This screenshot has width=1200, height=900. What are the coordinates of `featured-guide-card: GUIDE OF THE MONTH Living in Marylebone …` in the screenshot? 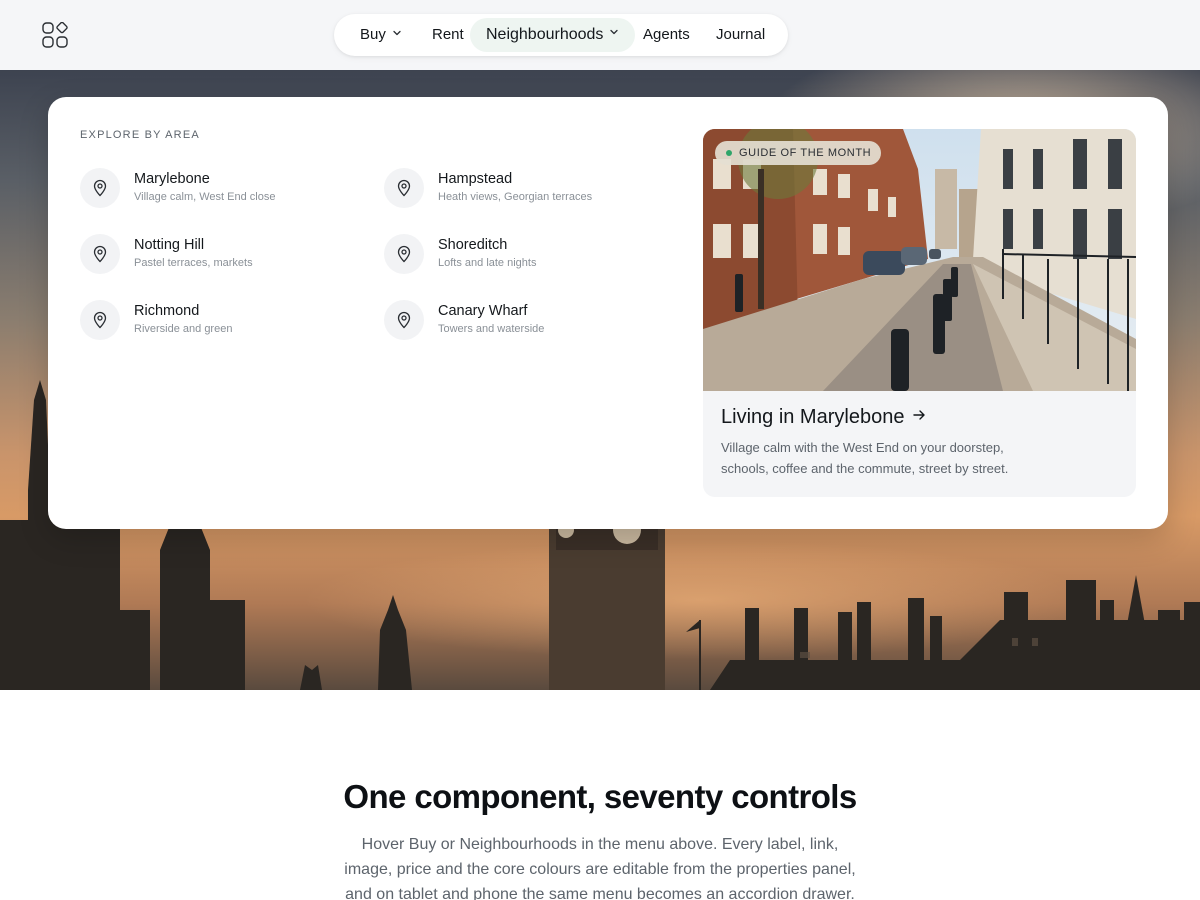 It's located at (919, 313).